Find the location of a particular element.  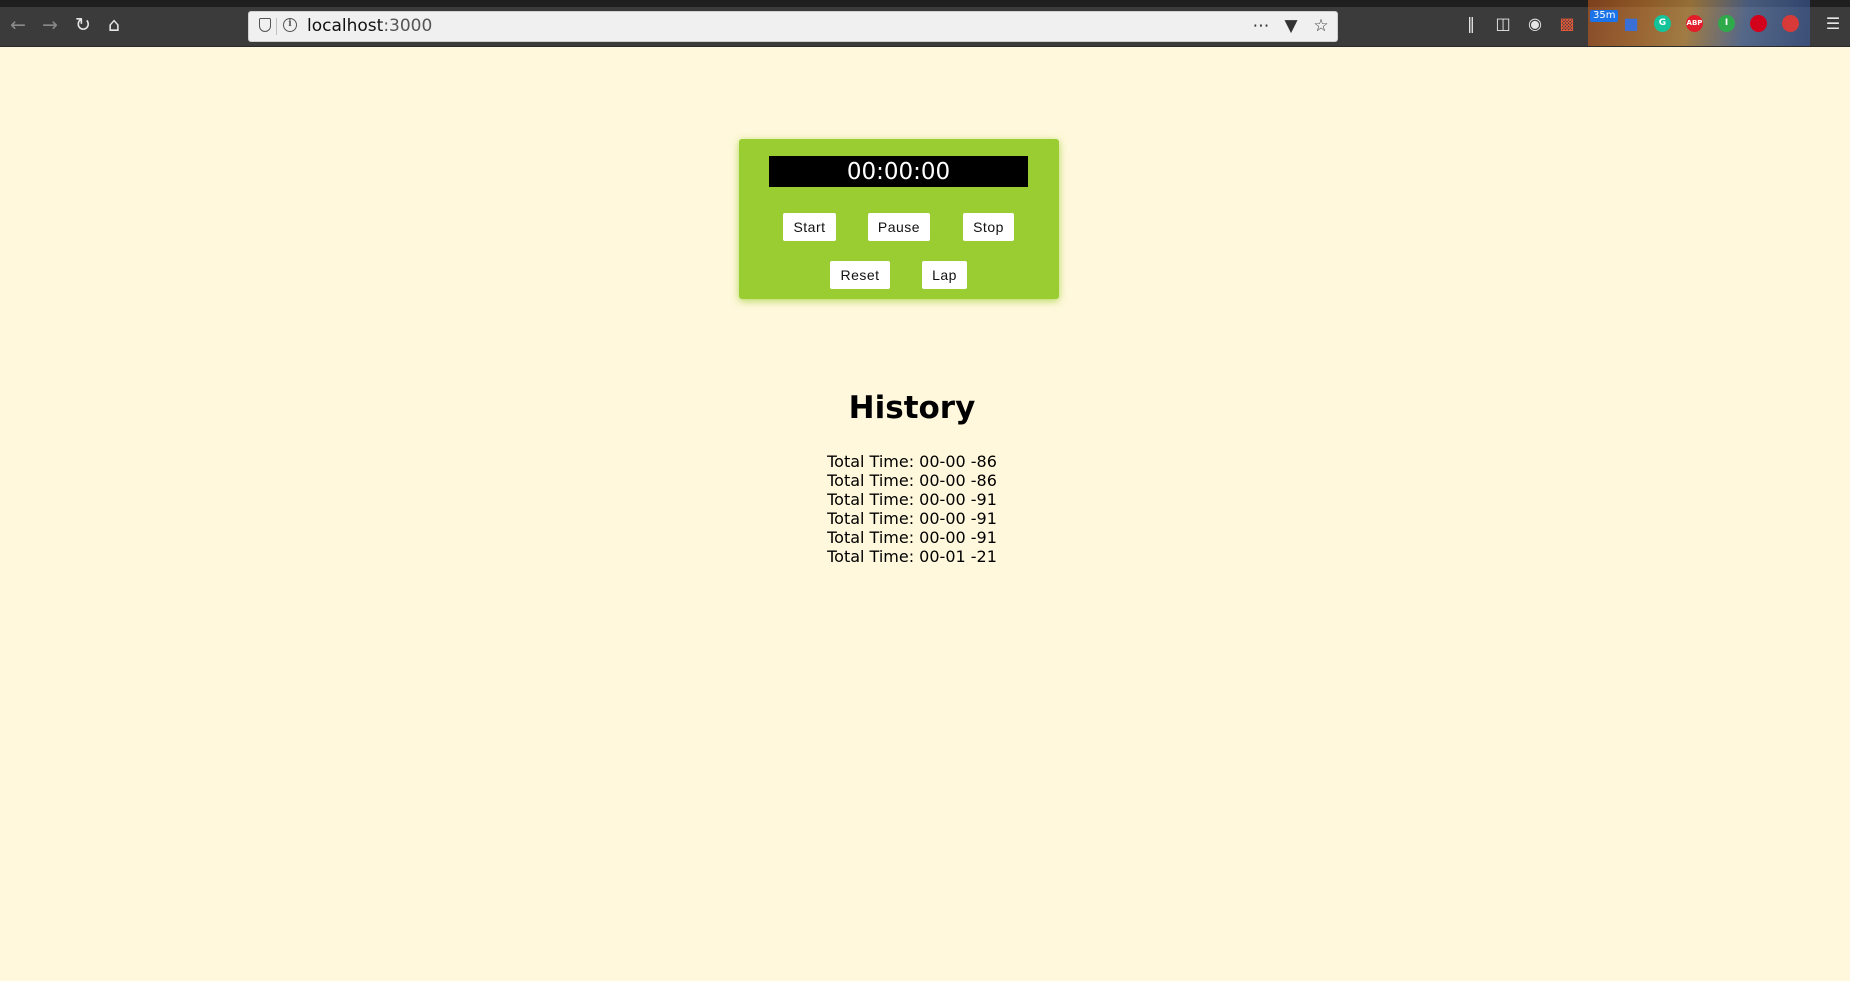

extension-green-icon: I is located at coordinates (1726, 23).